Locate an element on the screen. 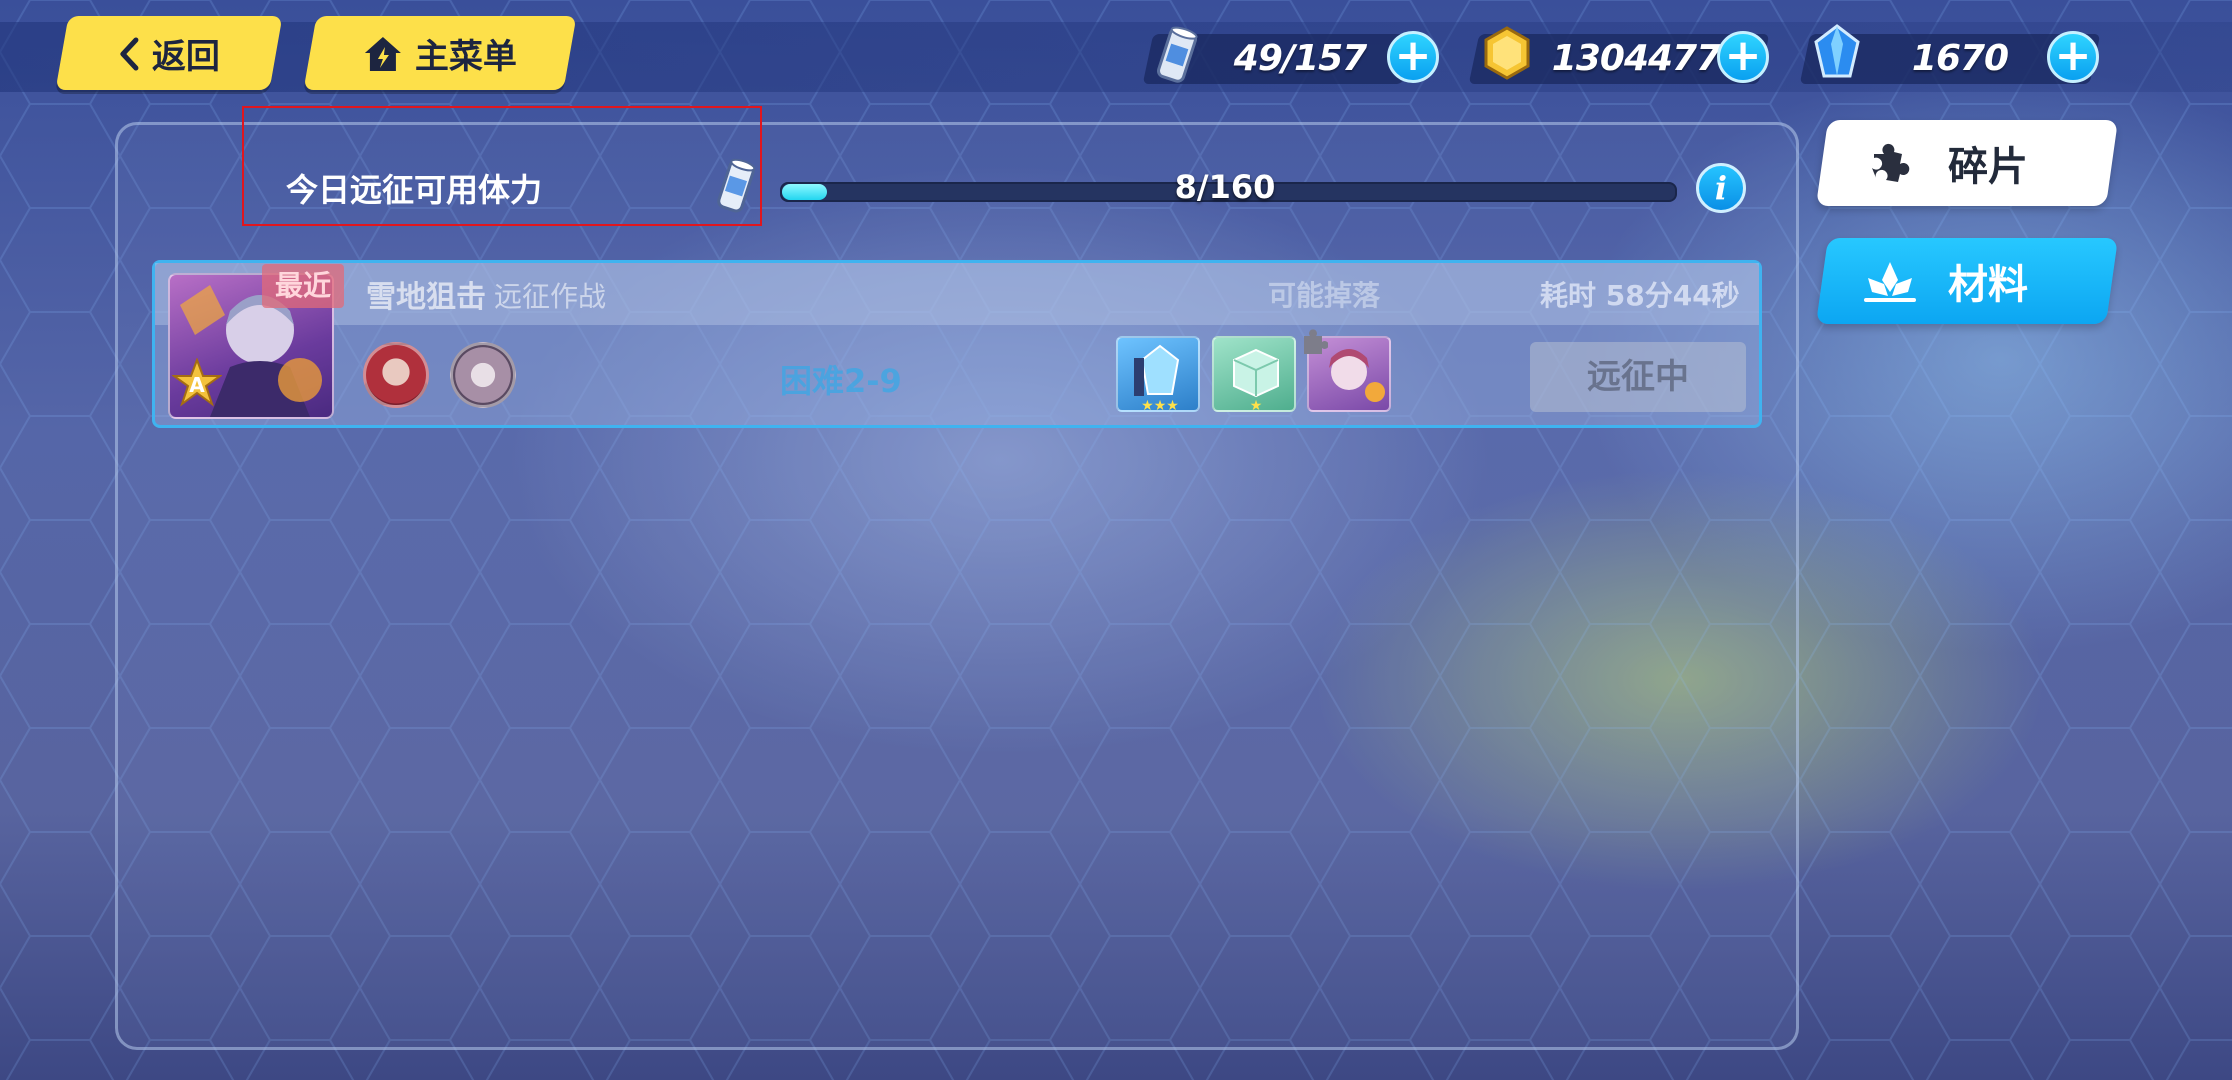 Image resolution: width=2232 pixels, height=1080 pixels. expedition-time: 耗时 58分44秒 is located at coordinates (1640, 295).